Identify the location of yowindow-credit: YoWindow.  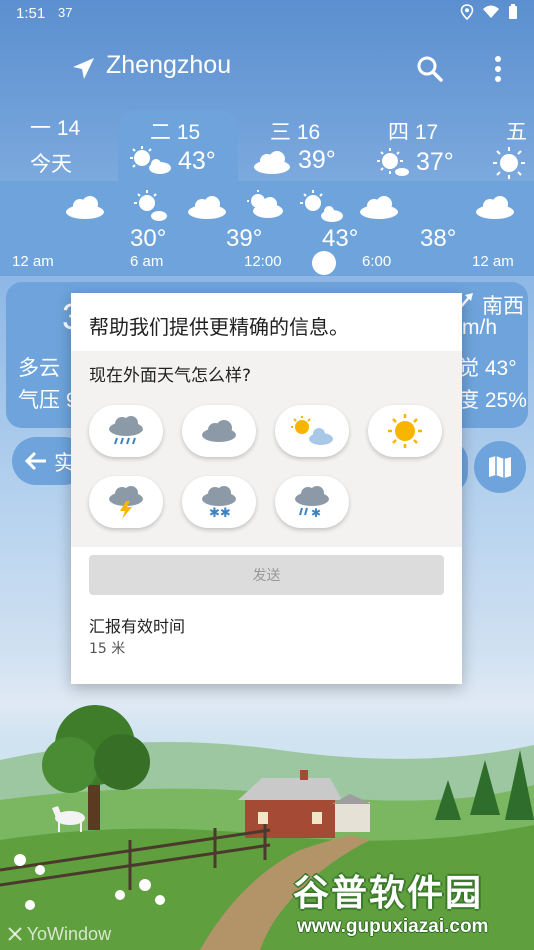
(59, 934).